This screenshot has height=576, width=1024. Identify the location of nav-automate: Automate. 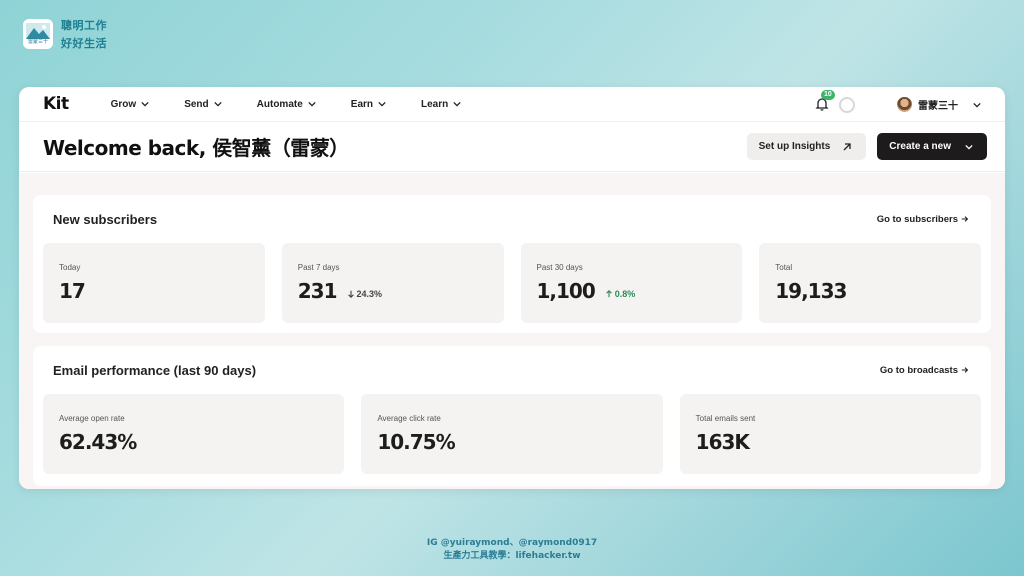
(286, 104).